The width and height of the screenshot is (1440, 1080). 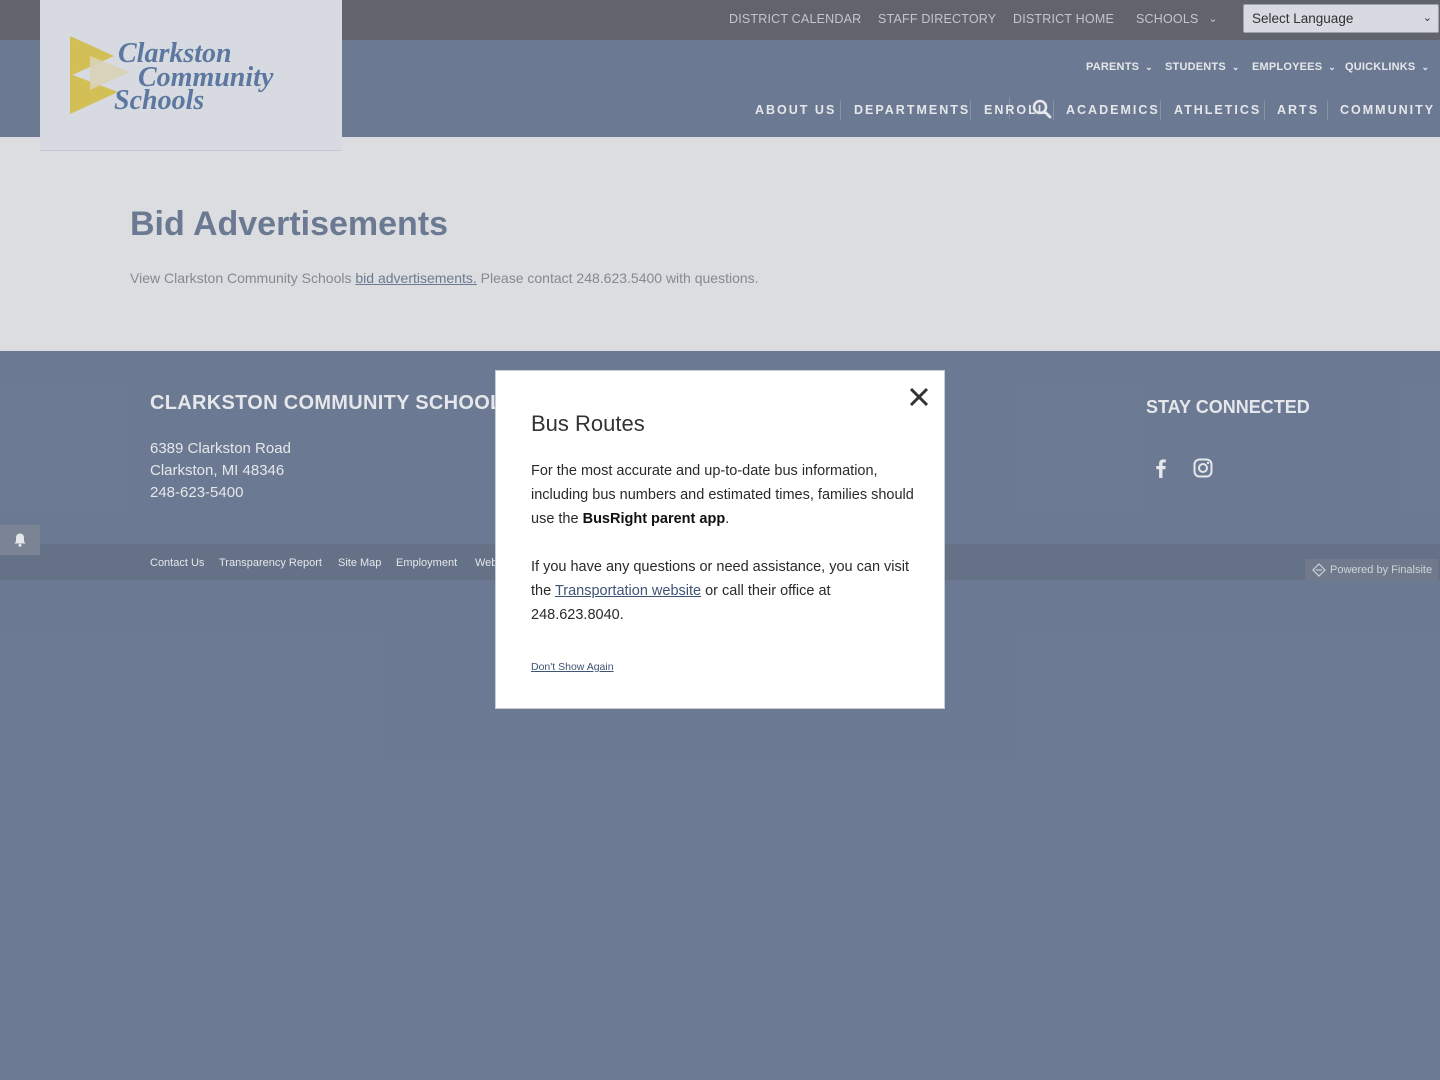 I want to click on transportation-website-link: Transportation website, so click(x=628, y=591).